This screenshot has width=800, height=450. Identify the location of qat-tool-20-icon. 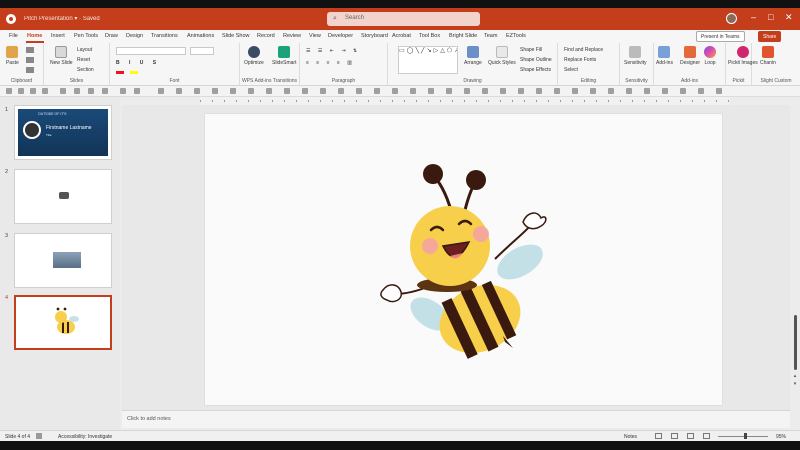
(395, 91).